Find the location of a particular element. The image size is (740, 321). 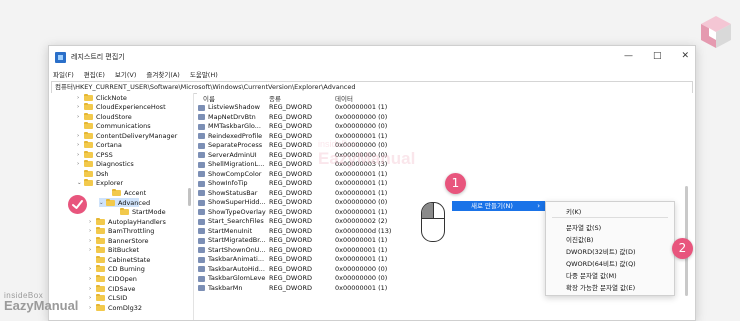

tree-item-dsh: Dsh is located at coordinates (93, 173).